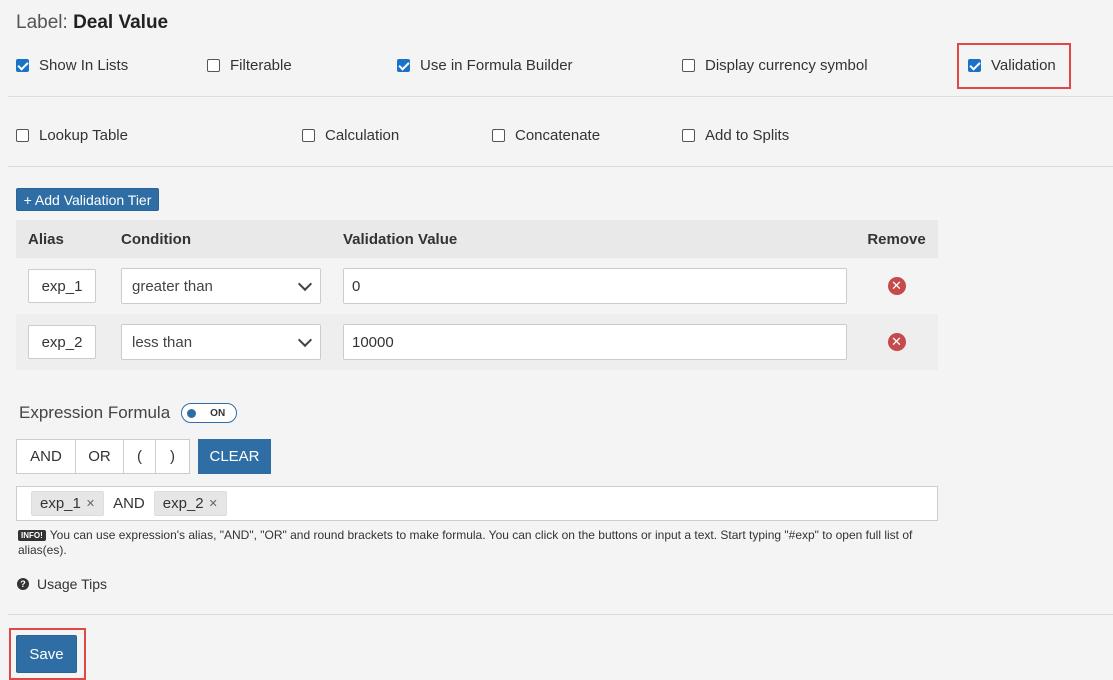 The image size is (1113, 680). Describe the element at coordinates (896, 239) in the screenshot. I see `column-header-remove: Remove` at that location.